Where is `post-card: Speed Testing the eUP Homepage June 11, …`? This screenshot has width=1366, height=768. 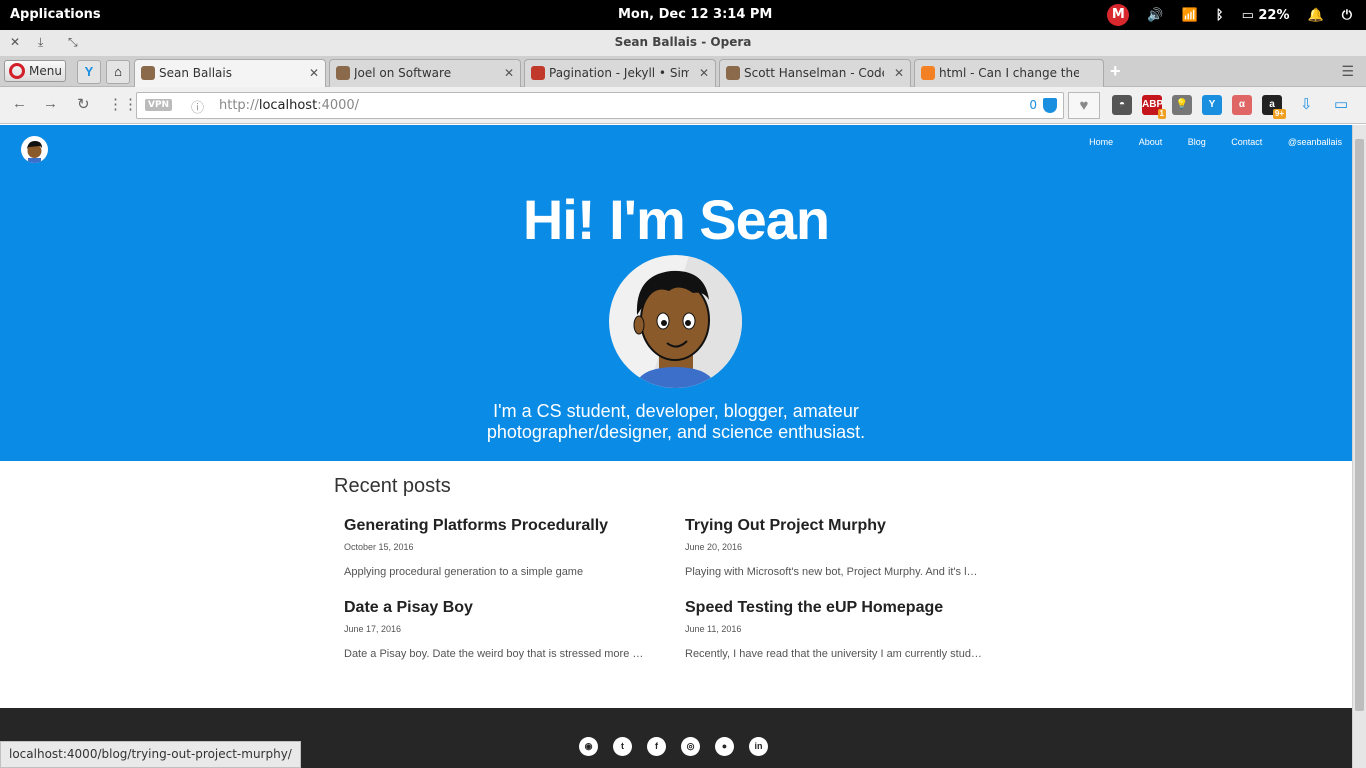 post-card: Speed Testing the eUP Homepage June 11, … is located at coordinates (845, 629).